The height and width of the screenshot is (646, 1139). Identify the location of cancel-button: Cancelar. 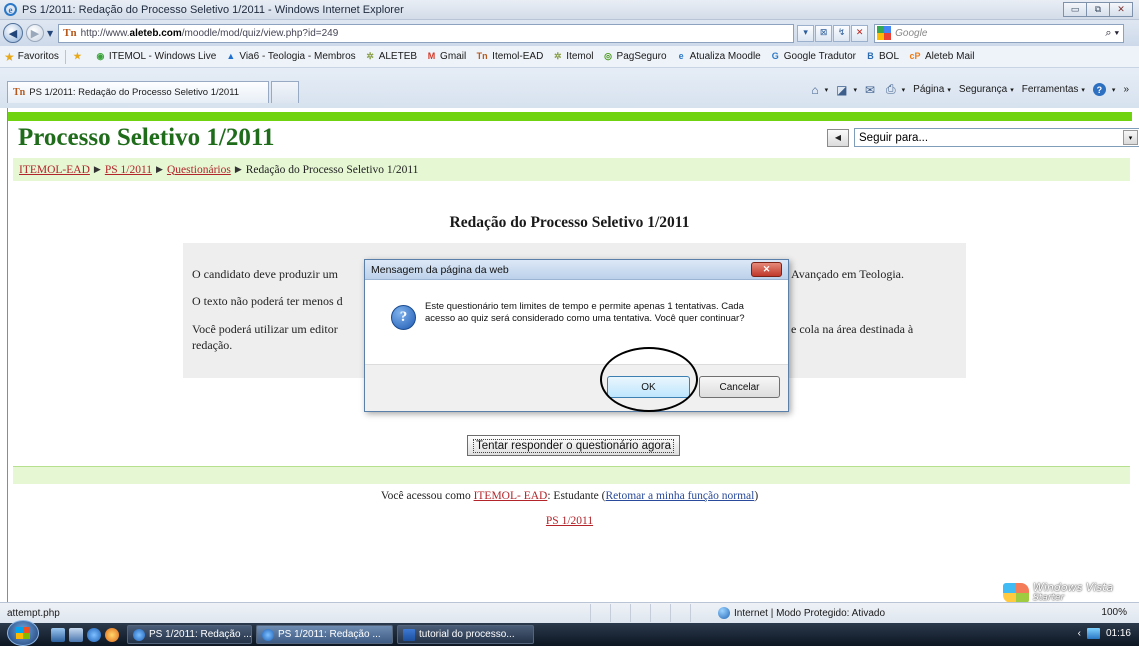
(739, 387).